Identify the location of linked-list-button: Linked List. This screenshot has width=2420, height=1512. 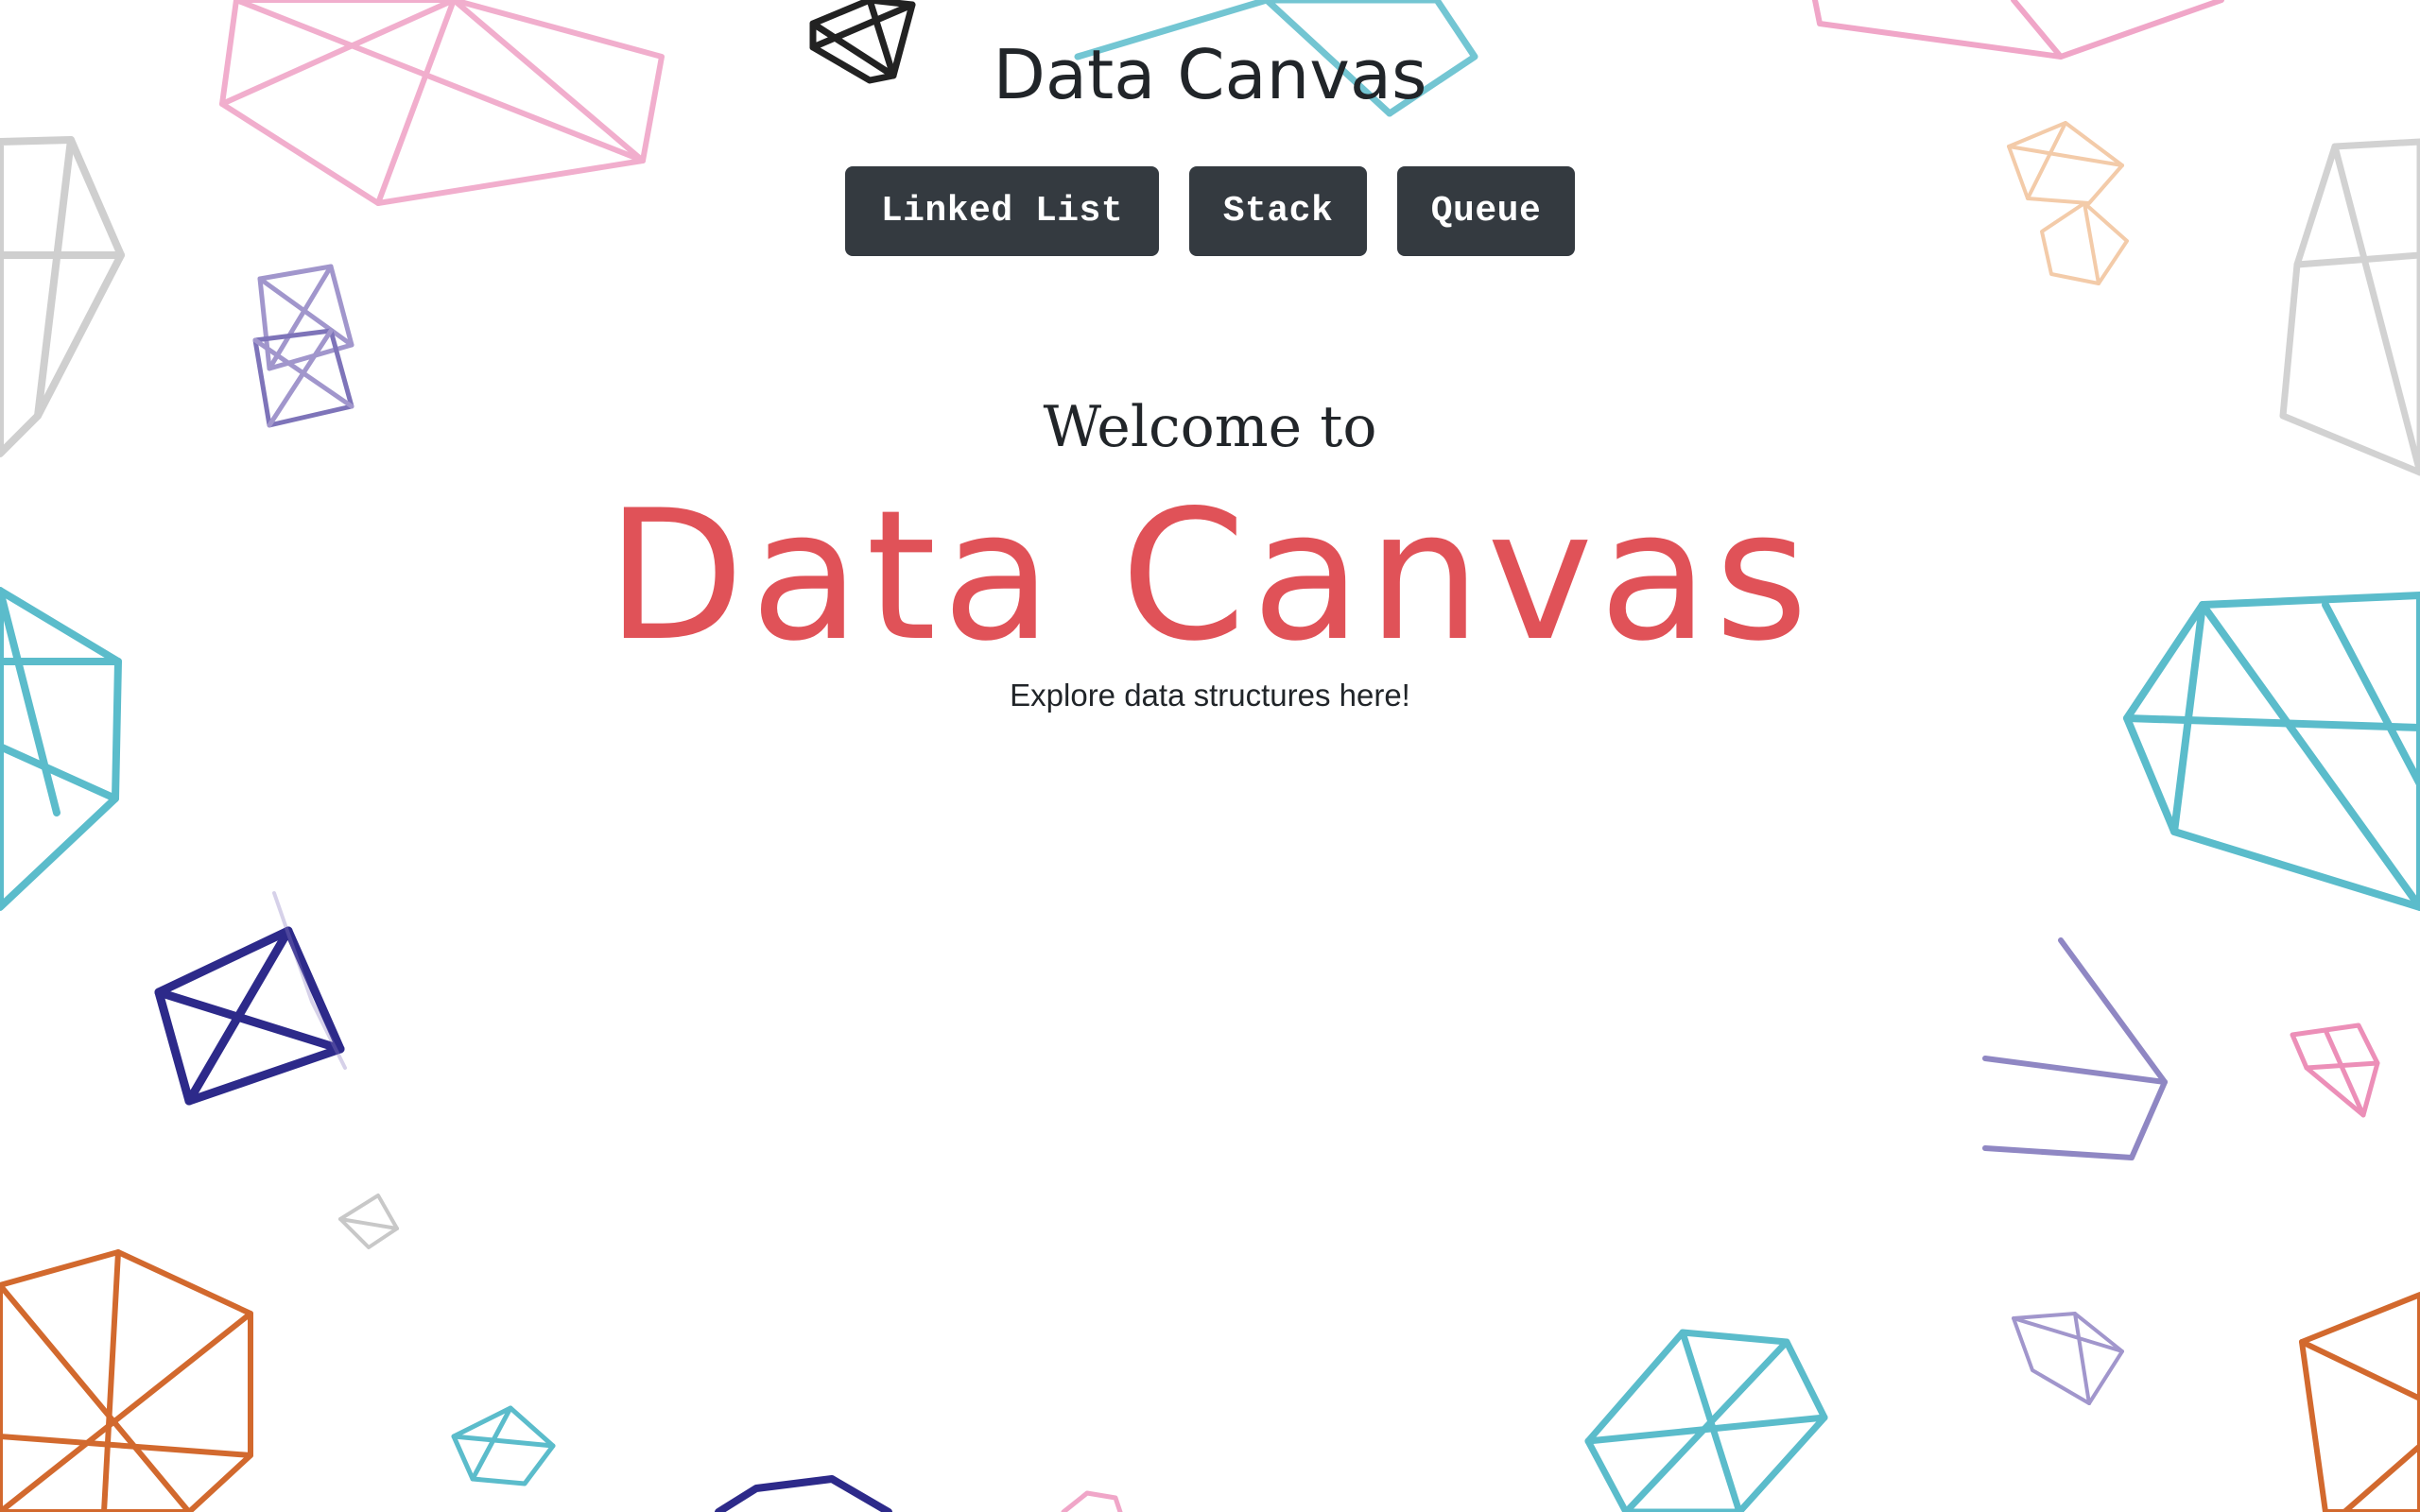
(1002, 211).